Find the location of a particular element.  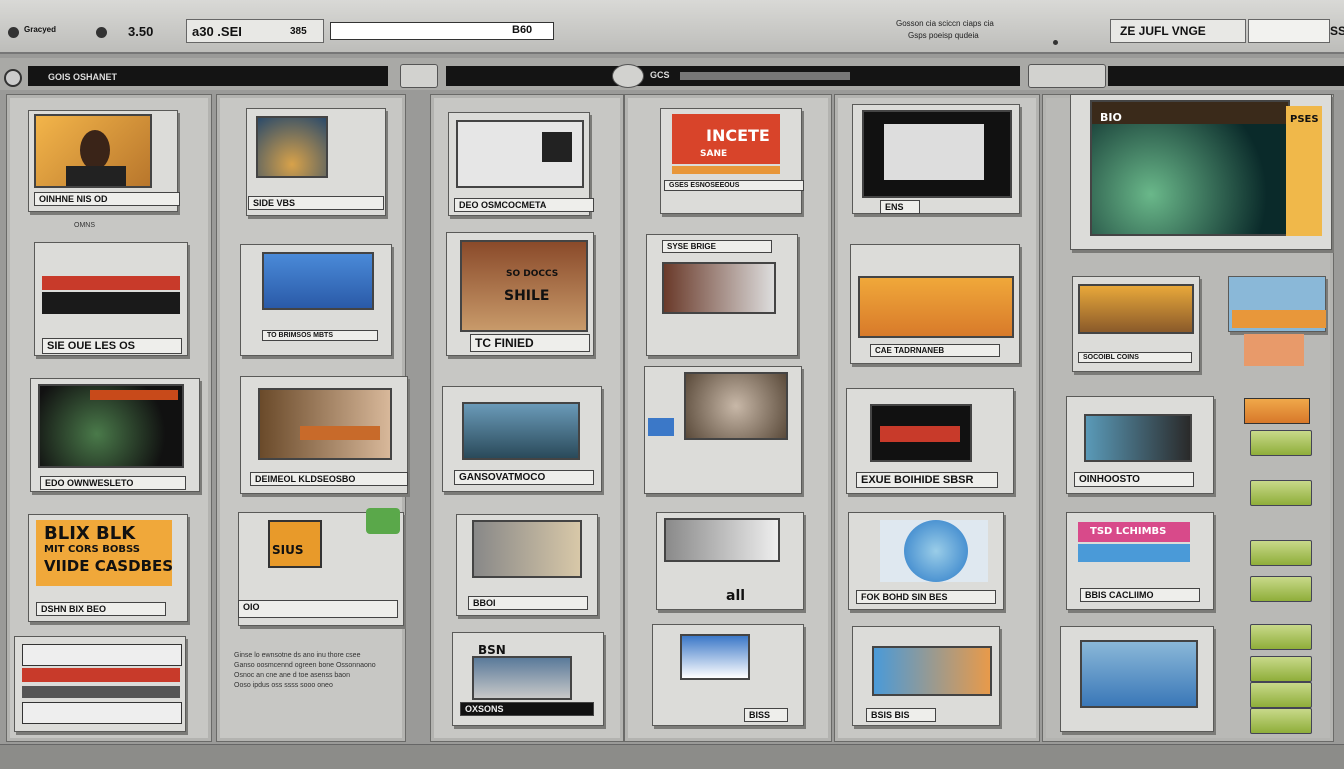

globe-icon is located at coordinates (936, 551).